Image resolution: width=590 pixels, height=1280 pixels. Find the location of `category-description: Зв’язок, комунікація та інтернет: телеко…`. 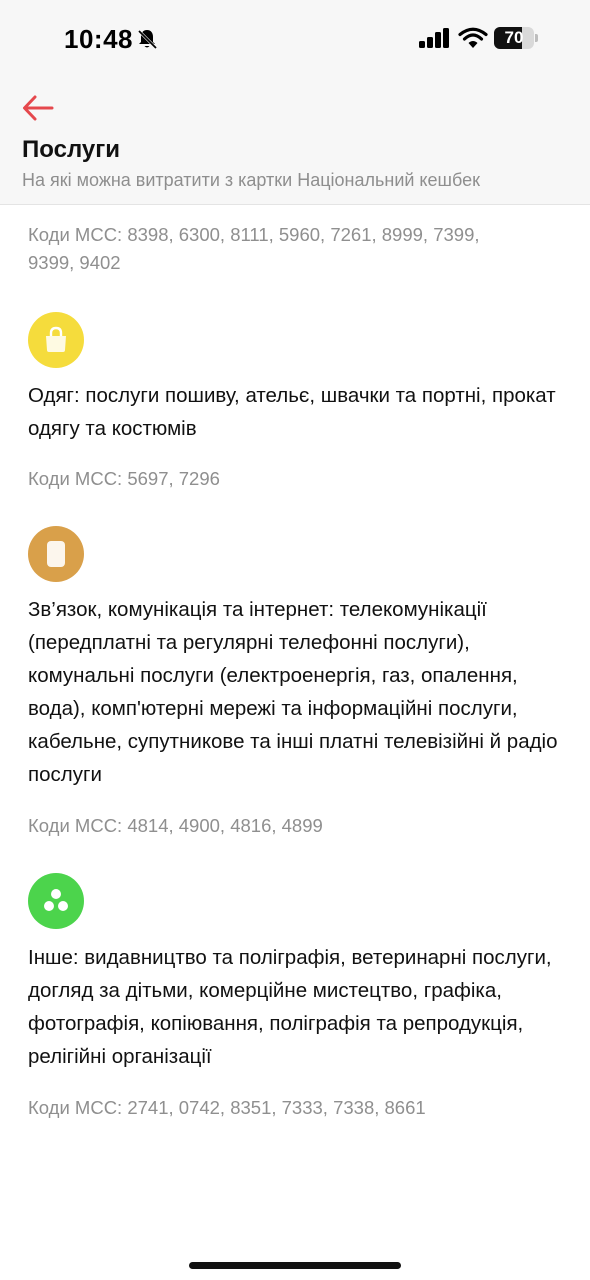

category-description: Зв’язок, комунікація та інтернет: телеко… is located at coordinates (293, 692).